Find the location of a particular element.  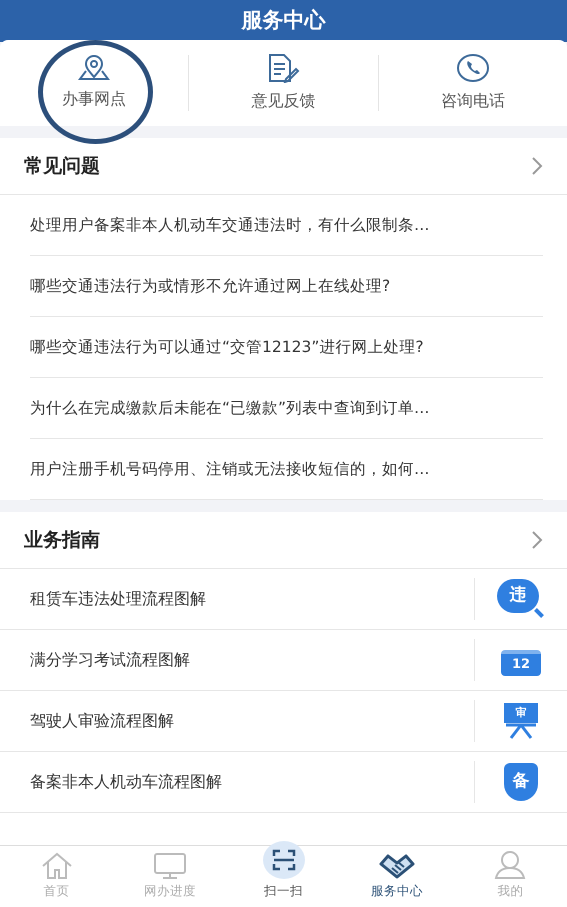

home-icon is located at coordinates (57, 866).